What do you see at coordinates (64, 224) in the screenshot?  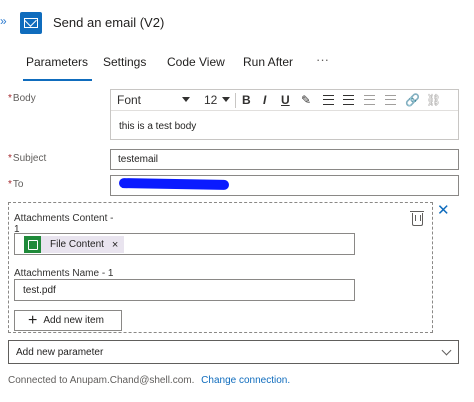 I see `attachments-content-label: Attachments Content - 1` at bounding box center [64, 224].